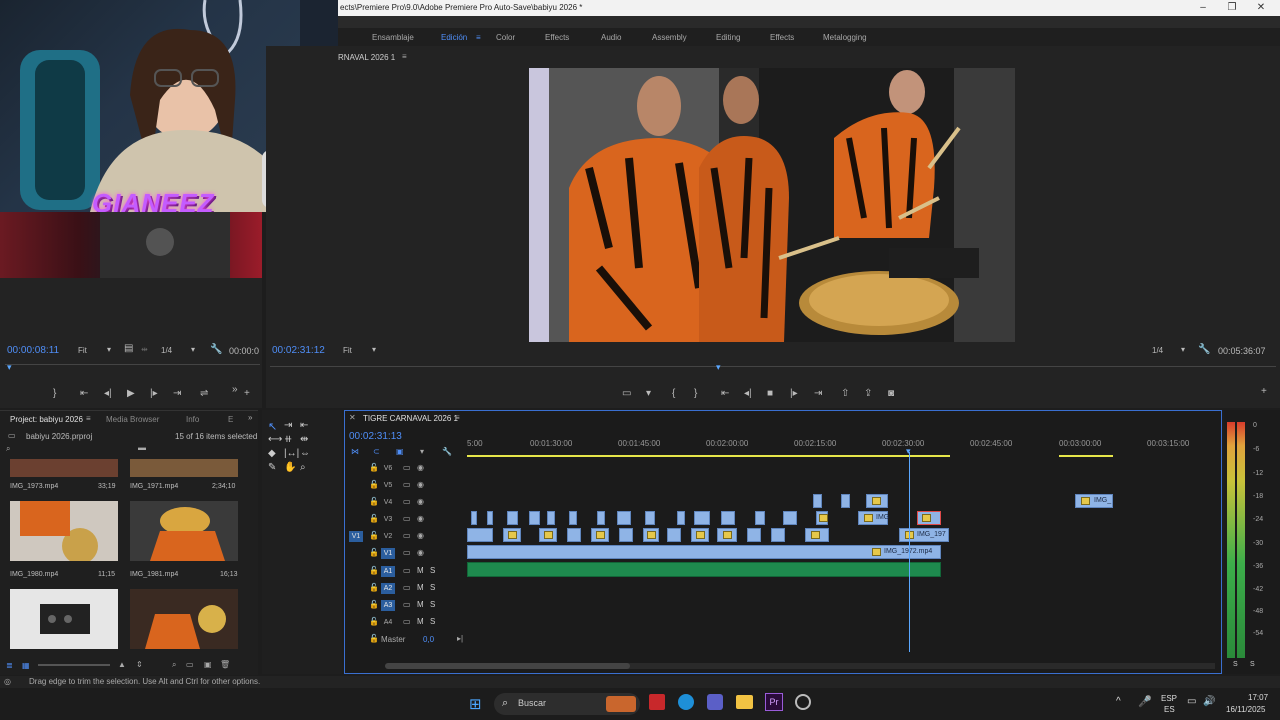 This screenshot has width=1280, height=720. Describe the element at coordinates (406, 553) in the screenshot. I see `track-header-v1: 🔓 V1 ▭ ◉` at that location.